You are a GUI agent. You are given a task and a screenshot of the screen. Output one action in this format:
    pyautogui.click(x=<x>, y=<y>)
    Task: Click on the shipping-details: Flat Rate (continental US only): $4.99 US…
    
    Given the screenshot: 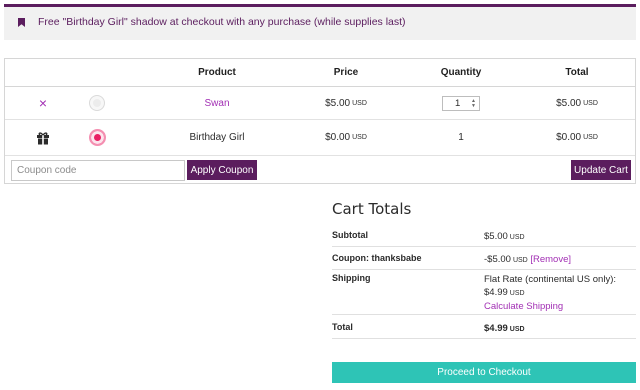 What is the action you would take?
    pyautogui.click(x=550, y=293)
    